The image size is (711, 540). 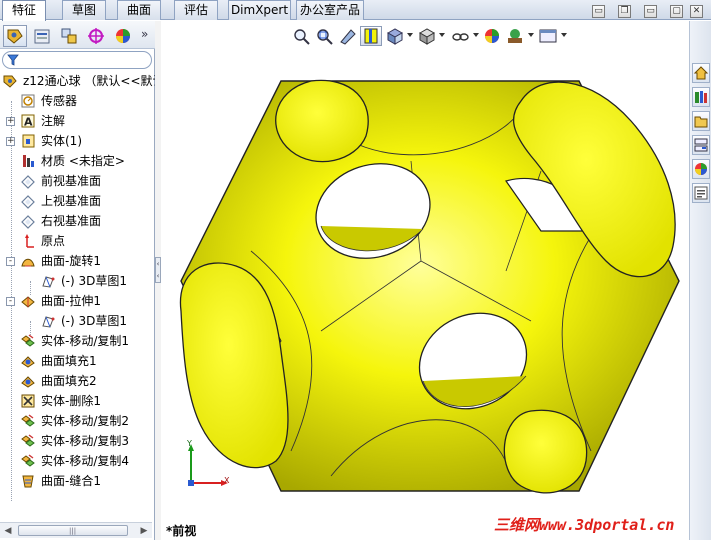 I want to click on tree-item-label: 前视基准面, so click(x=71, y=181).